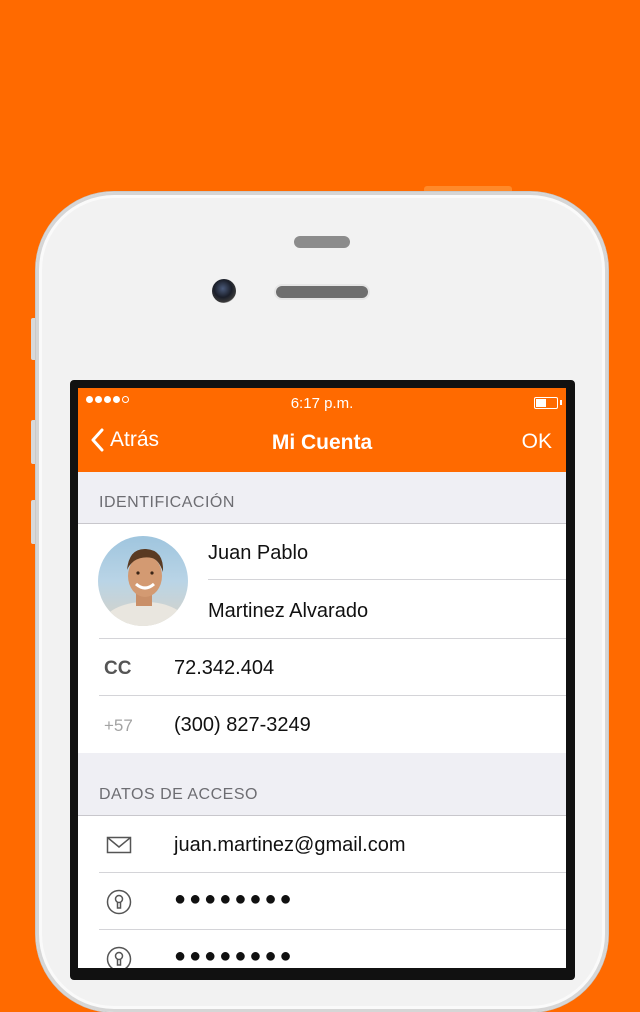 Image resolution: width=640 pixels, height=1012 pixels. I want to click on page-title: Mi Cuenta, so click(322, 442).